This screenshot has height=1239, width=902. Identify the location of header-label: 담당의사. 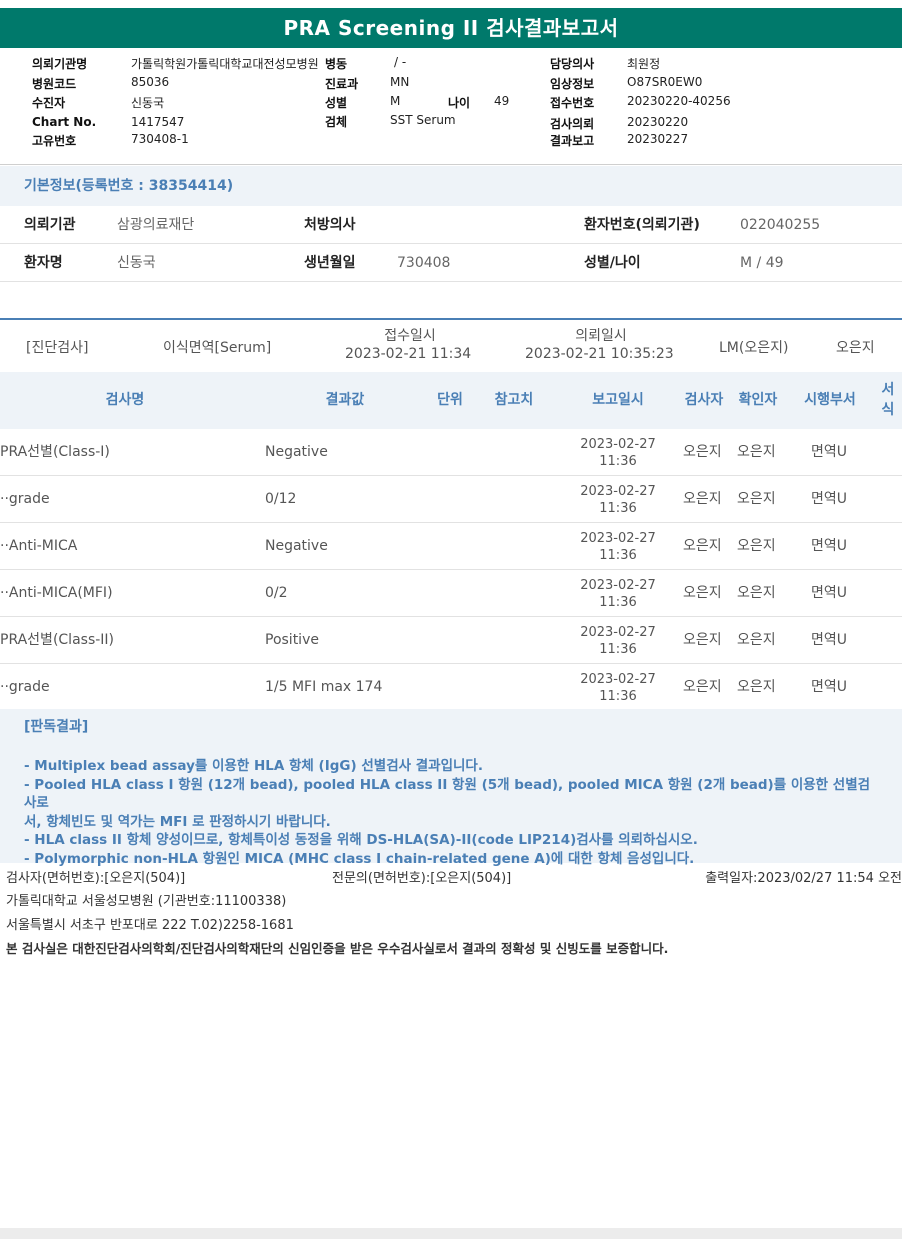
(572, 64).